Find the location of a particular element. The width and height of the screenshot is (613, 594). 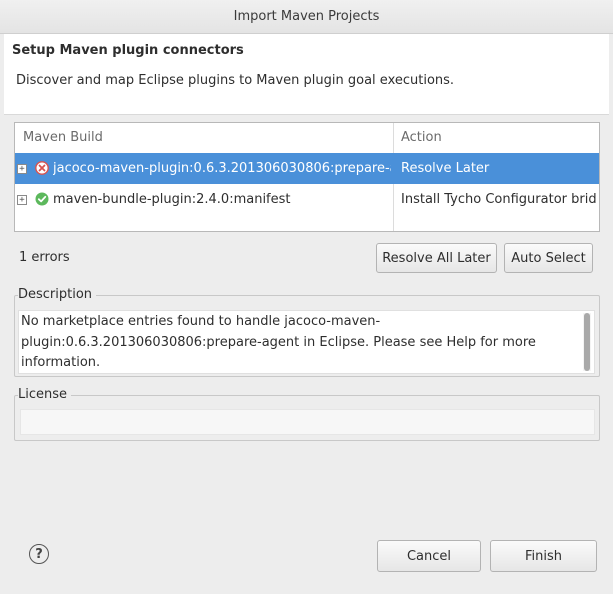

scrollbar-thumb is located at coordinates (587, 342).